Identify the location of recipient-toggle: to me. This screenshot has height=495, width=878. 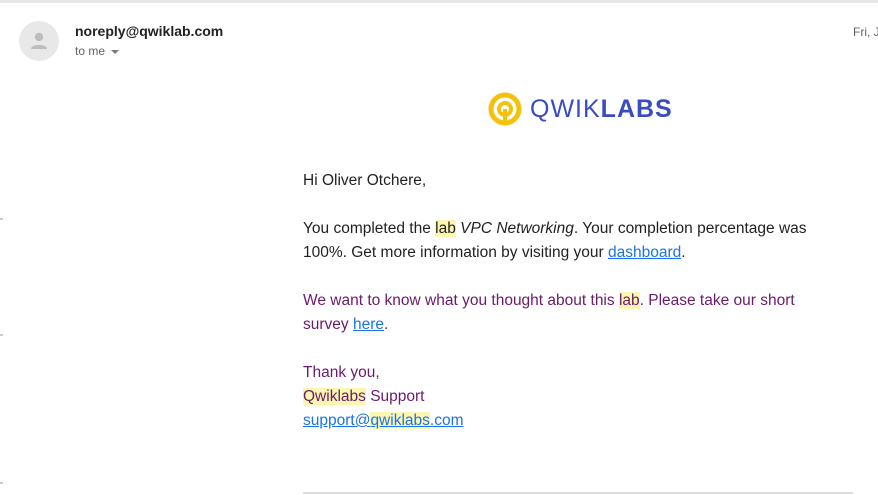
(97, 51).